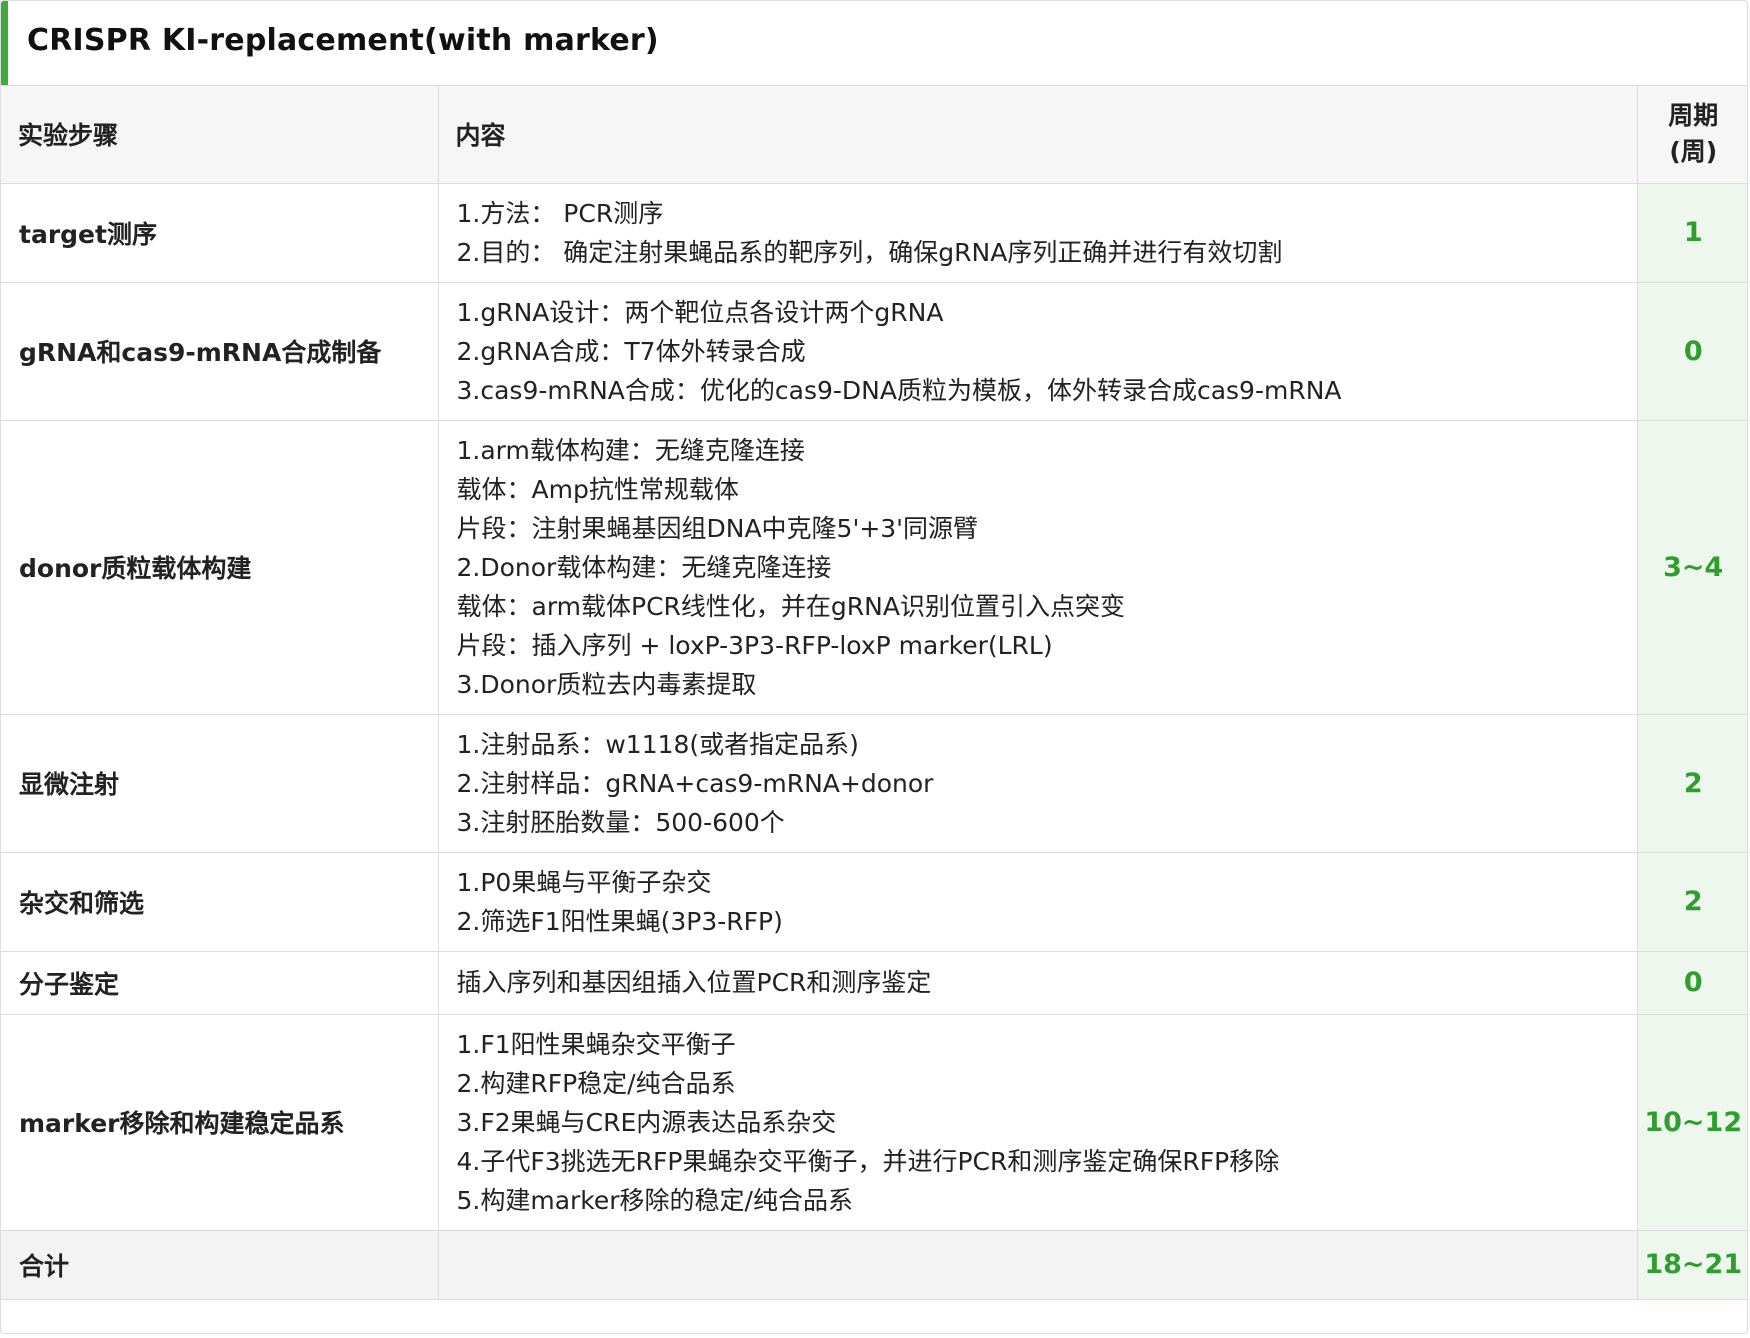 The image size is (1750, 1338). What do you see at coordinates (754, 645) in the screenshot?
I see `content-line: 片段：插入序列 + loxP-3P3-RFP-loxP marker(LRL)` at bounding box center [754, 645].